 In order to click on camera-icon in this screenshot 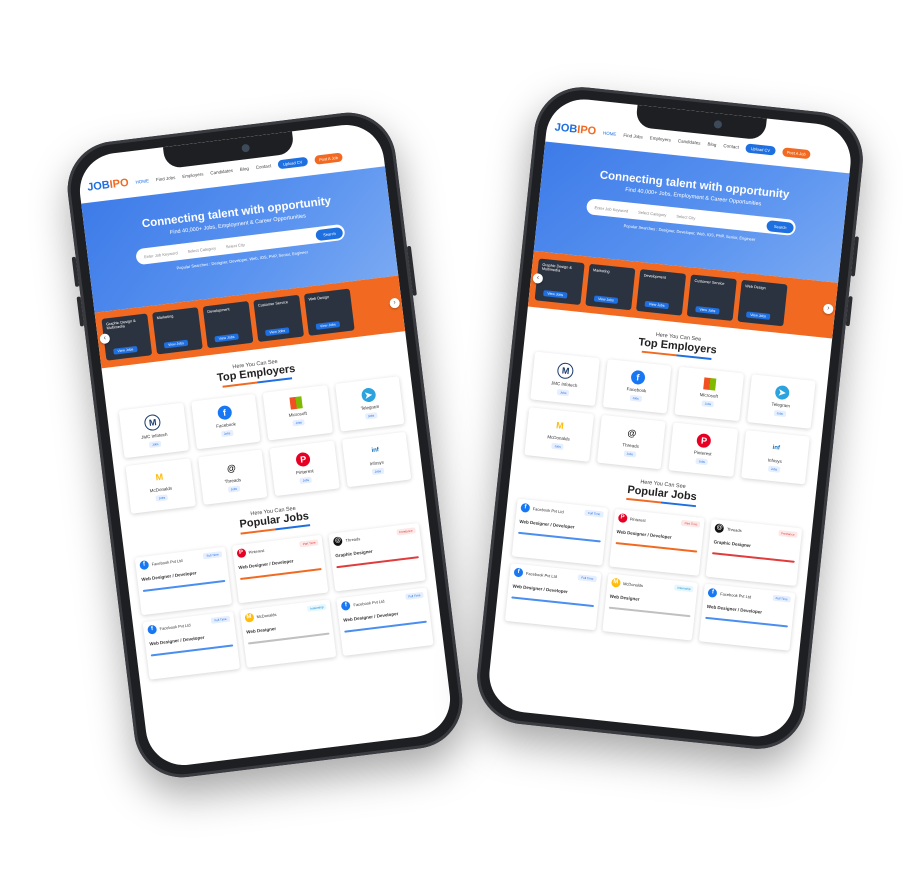, I will do `click(718, 124)`.